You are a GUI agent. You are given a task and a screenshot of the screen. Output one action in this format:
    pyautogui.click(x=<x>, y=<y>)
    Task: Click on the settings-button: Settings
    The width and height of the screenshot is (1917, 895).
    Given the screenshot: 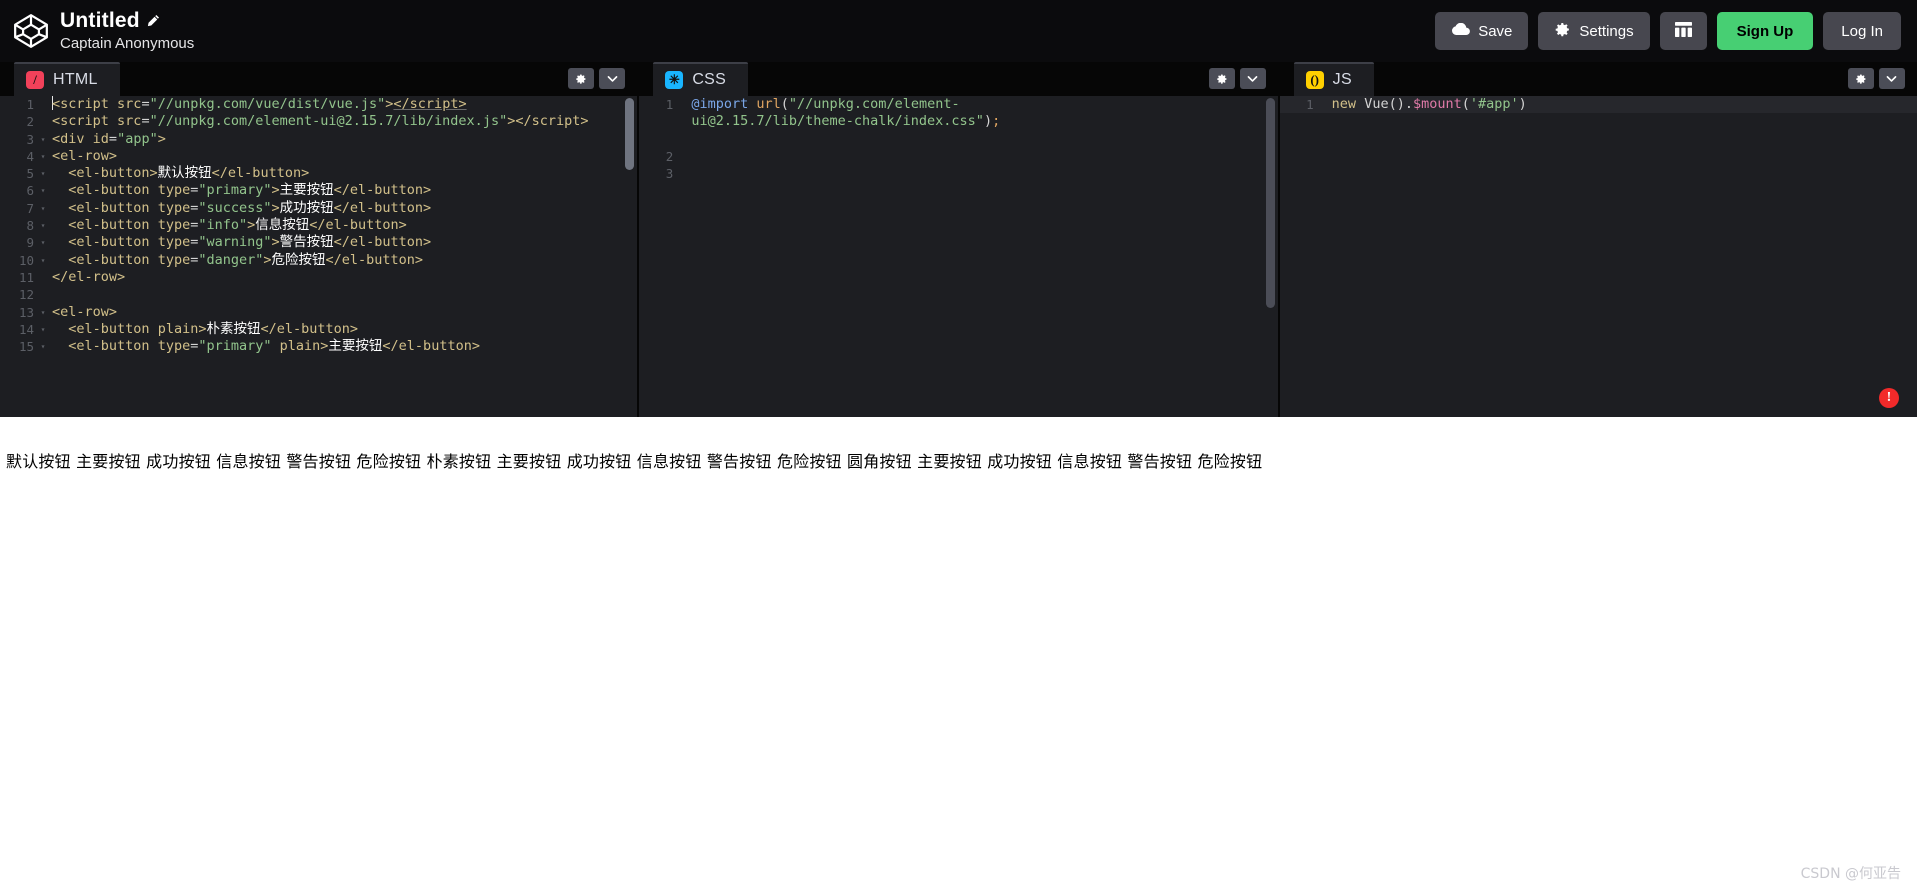 What is the action you would take?
    pyautogui.click(x=1594, y=31)
    